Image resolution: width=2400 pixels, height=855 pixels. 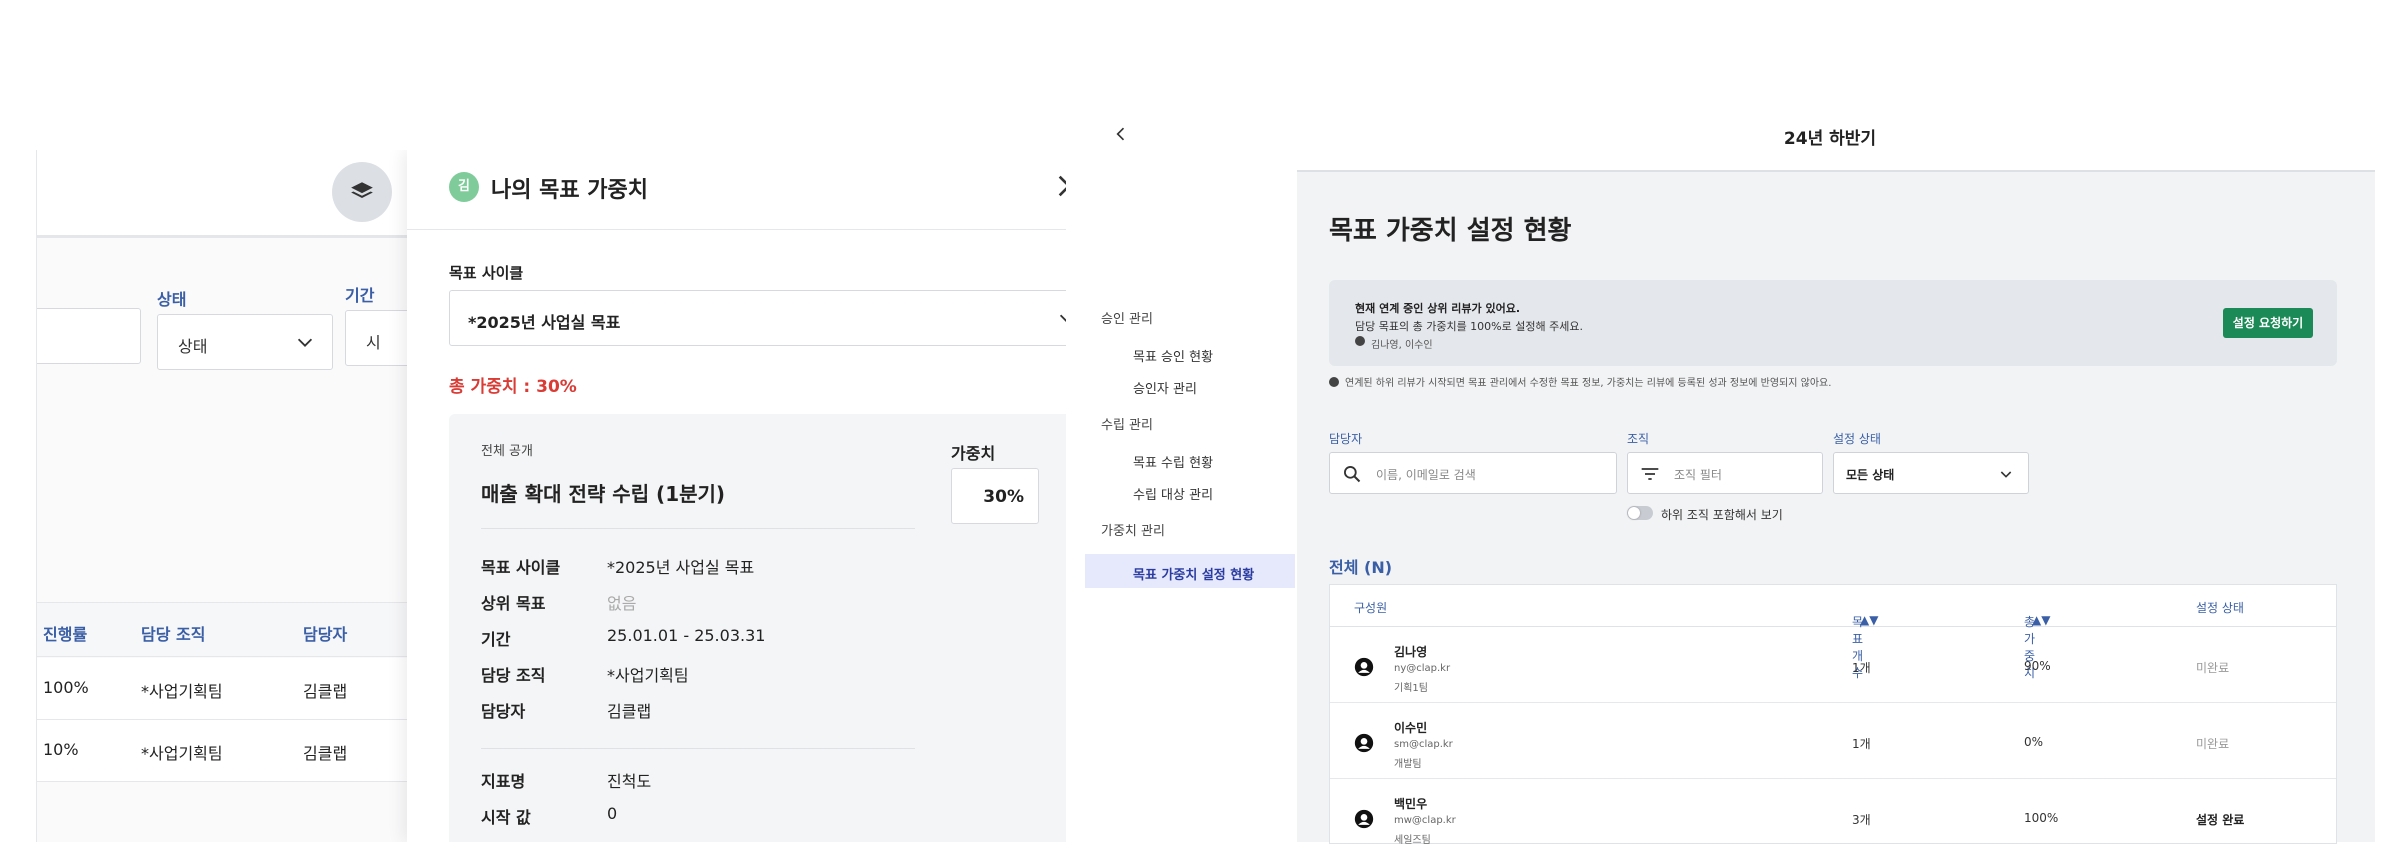 I want to click on detail-value: 25.01.01 - 25.03.31, so click(x=686, y=635).